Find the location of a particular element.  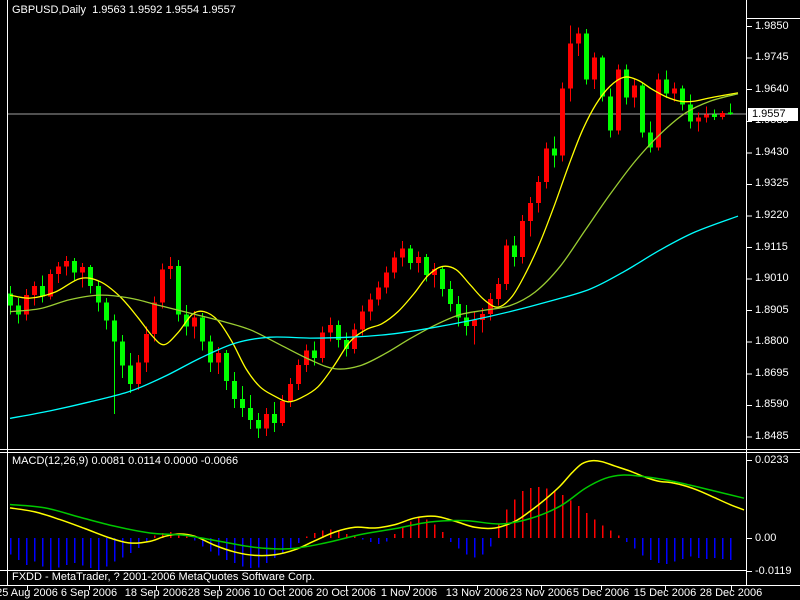

chart-title: GBPUSD,Daily 1.9563 1.9592 1.9554 1.9557 is located at coordinates (124, 10).